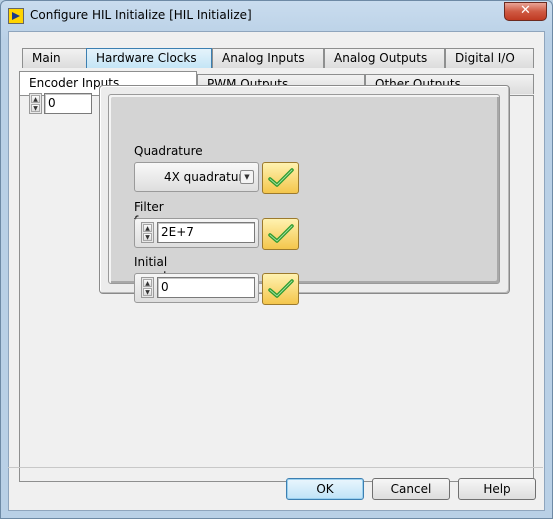  I want to click on quadrature-label: Quadrature, so click(168, 151).